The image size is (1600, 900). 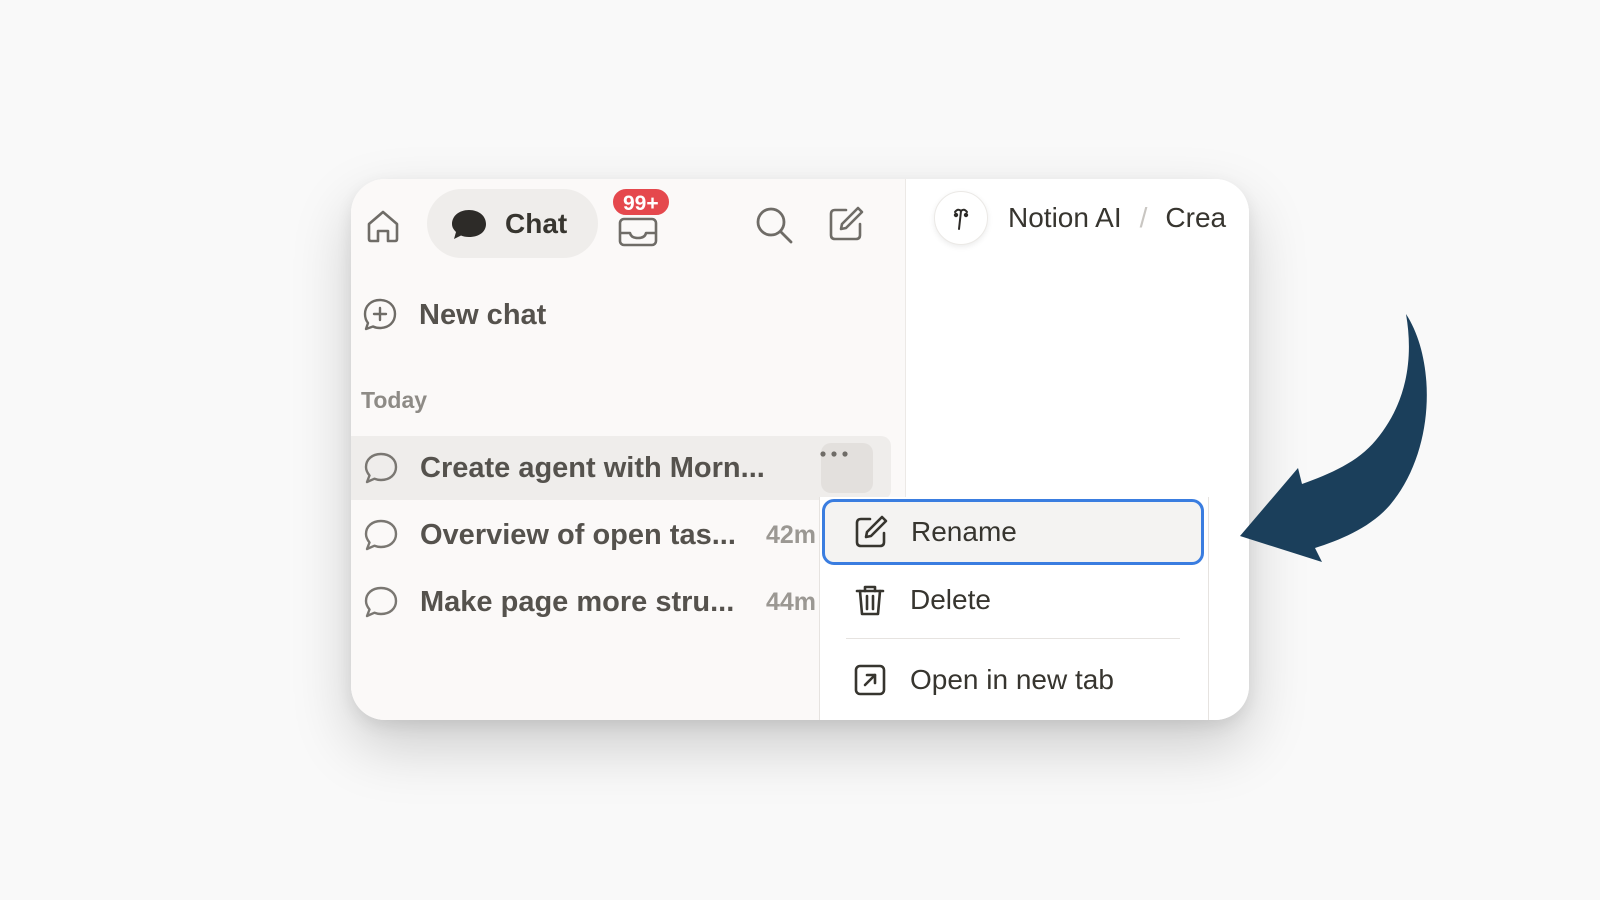 I want to click on chat-item: Overview of open tas... 42m, so click(x=621, y=535).